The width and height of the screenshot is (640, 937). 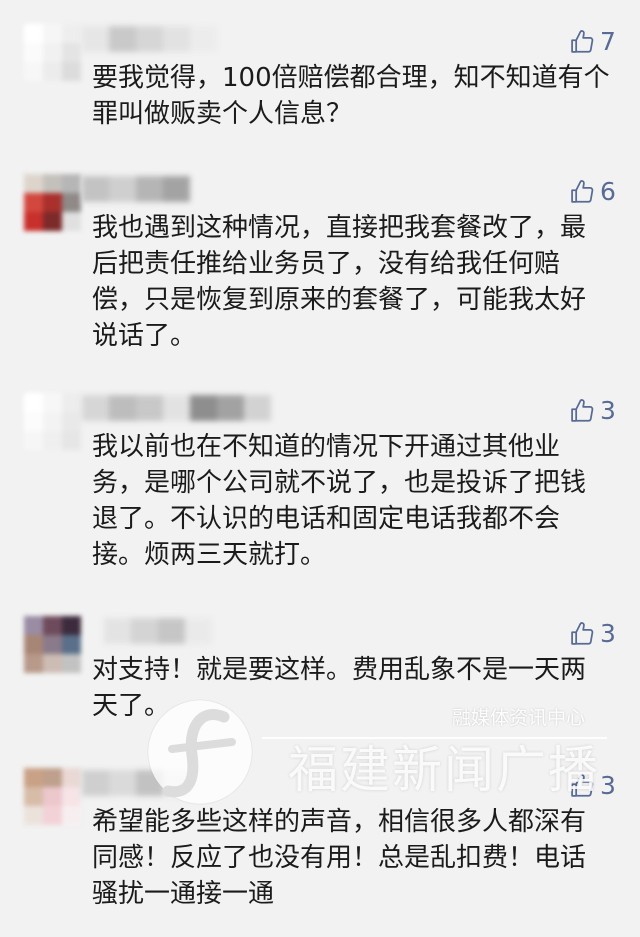 What do you see at coordinates (326, 519) in the screenshot?
I see `comment-text-line: 退了。不认识的电话和固定电话我都不会` at bounding box center [326, 519].